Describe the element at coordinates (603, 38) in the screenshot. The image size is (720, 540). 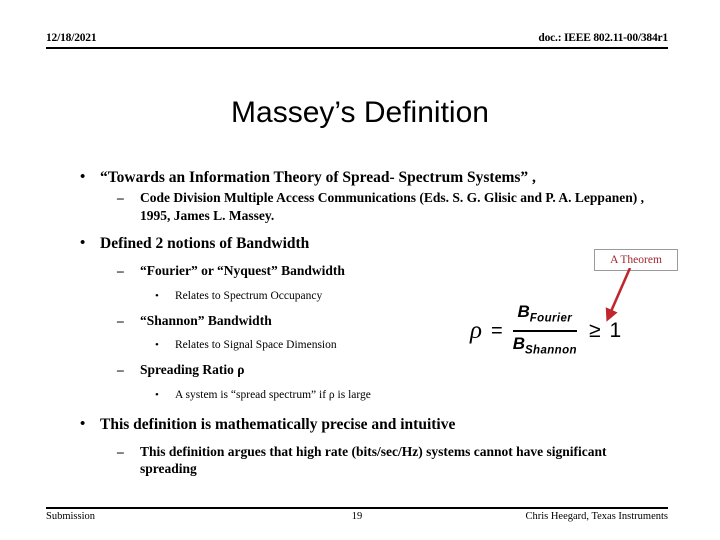
I see `header-doc-reference: doc.: IEEE 802.11-00/384r1` at that location.